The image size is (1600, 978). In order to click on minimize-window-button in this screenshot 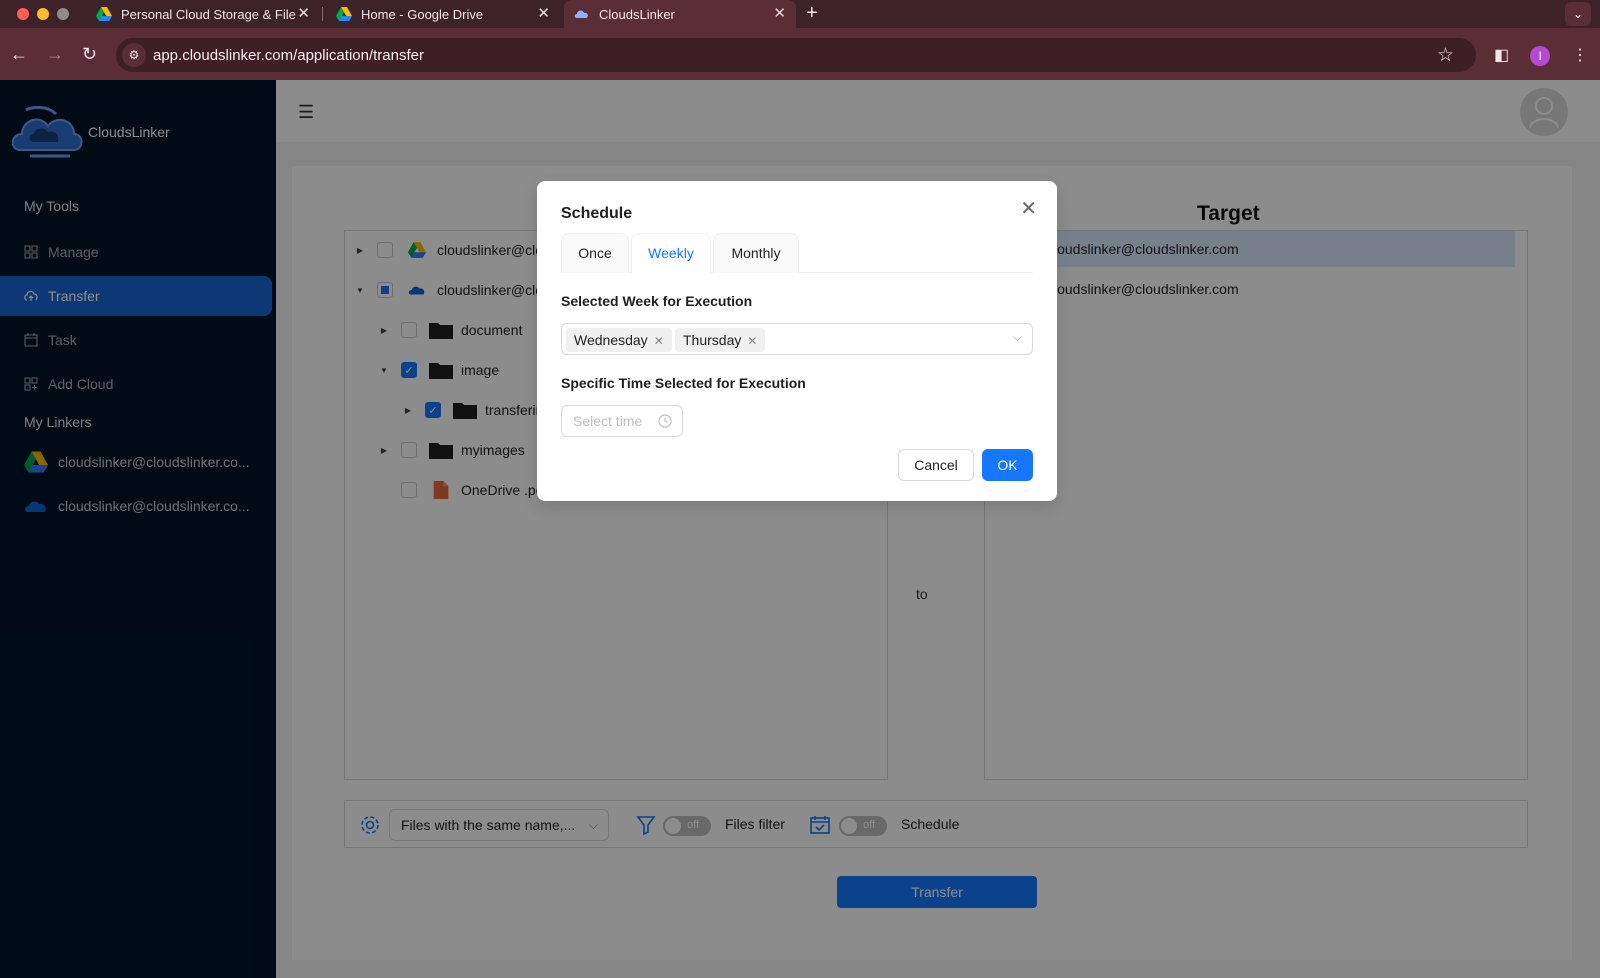, I will do `click(43, 14)`.